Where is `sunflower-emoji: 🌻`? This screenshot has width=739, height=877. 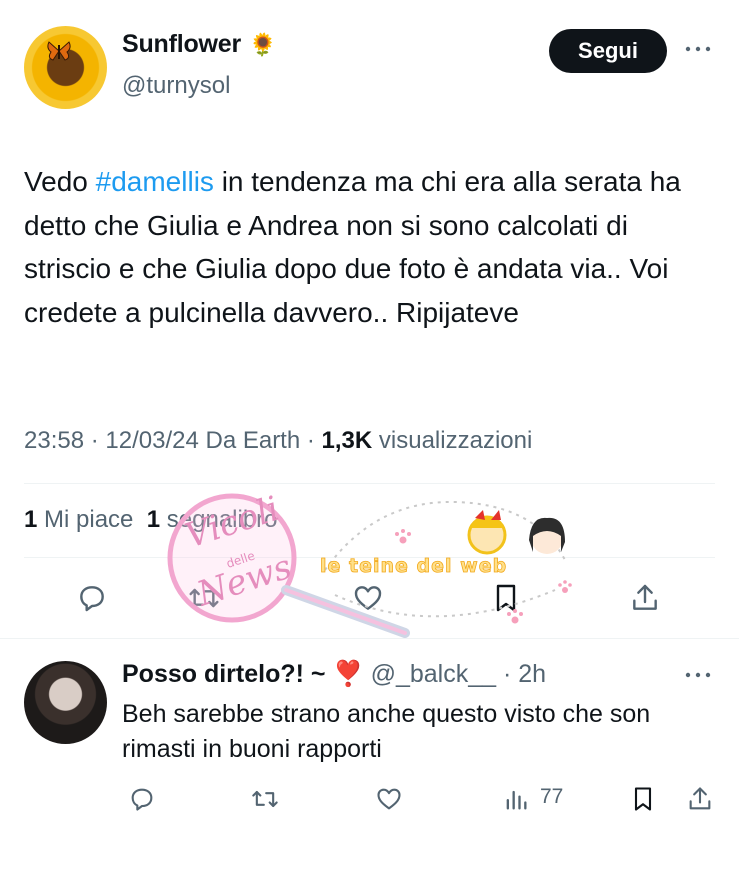
sunflower-emoji: 🌻 is located at coordinates (263, 44).